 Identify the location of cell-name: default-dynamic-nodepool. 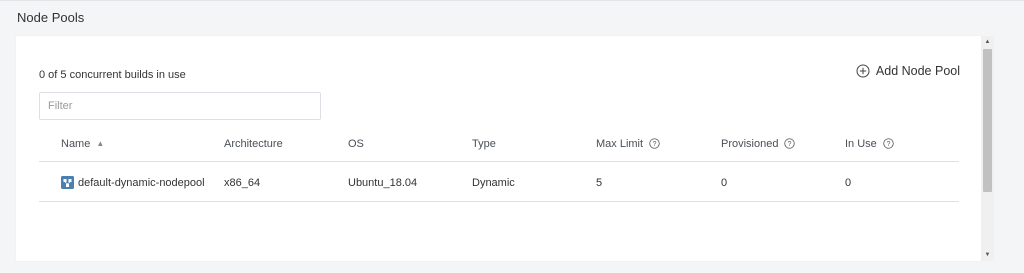
(133, 182).